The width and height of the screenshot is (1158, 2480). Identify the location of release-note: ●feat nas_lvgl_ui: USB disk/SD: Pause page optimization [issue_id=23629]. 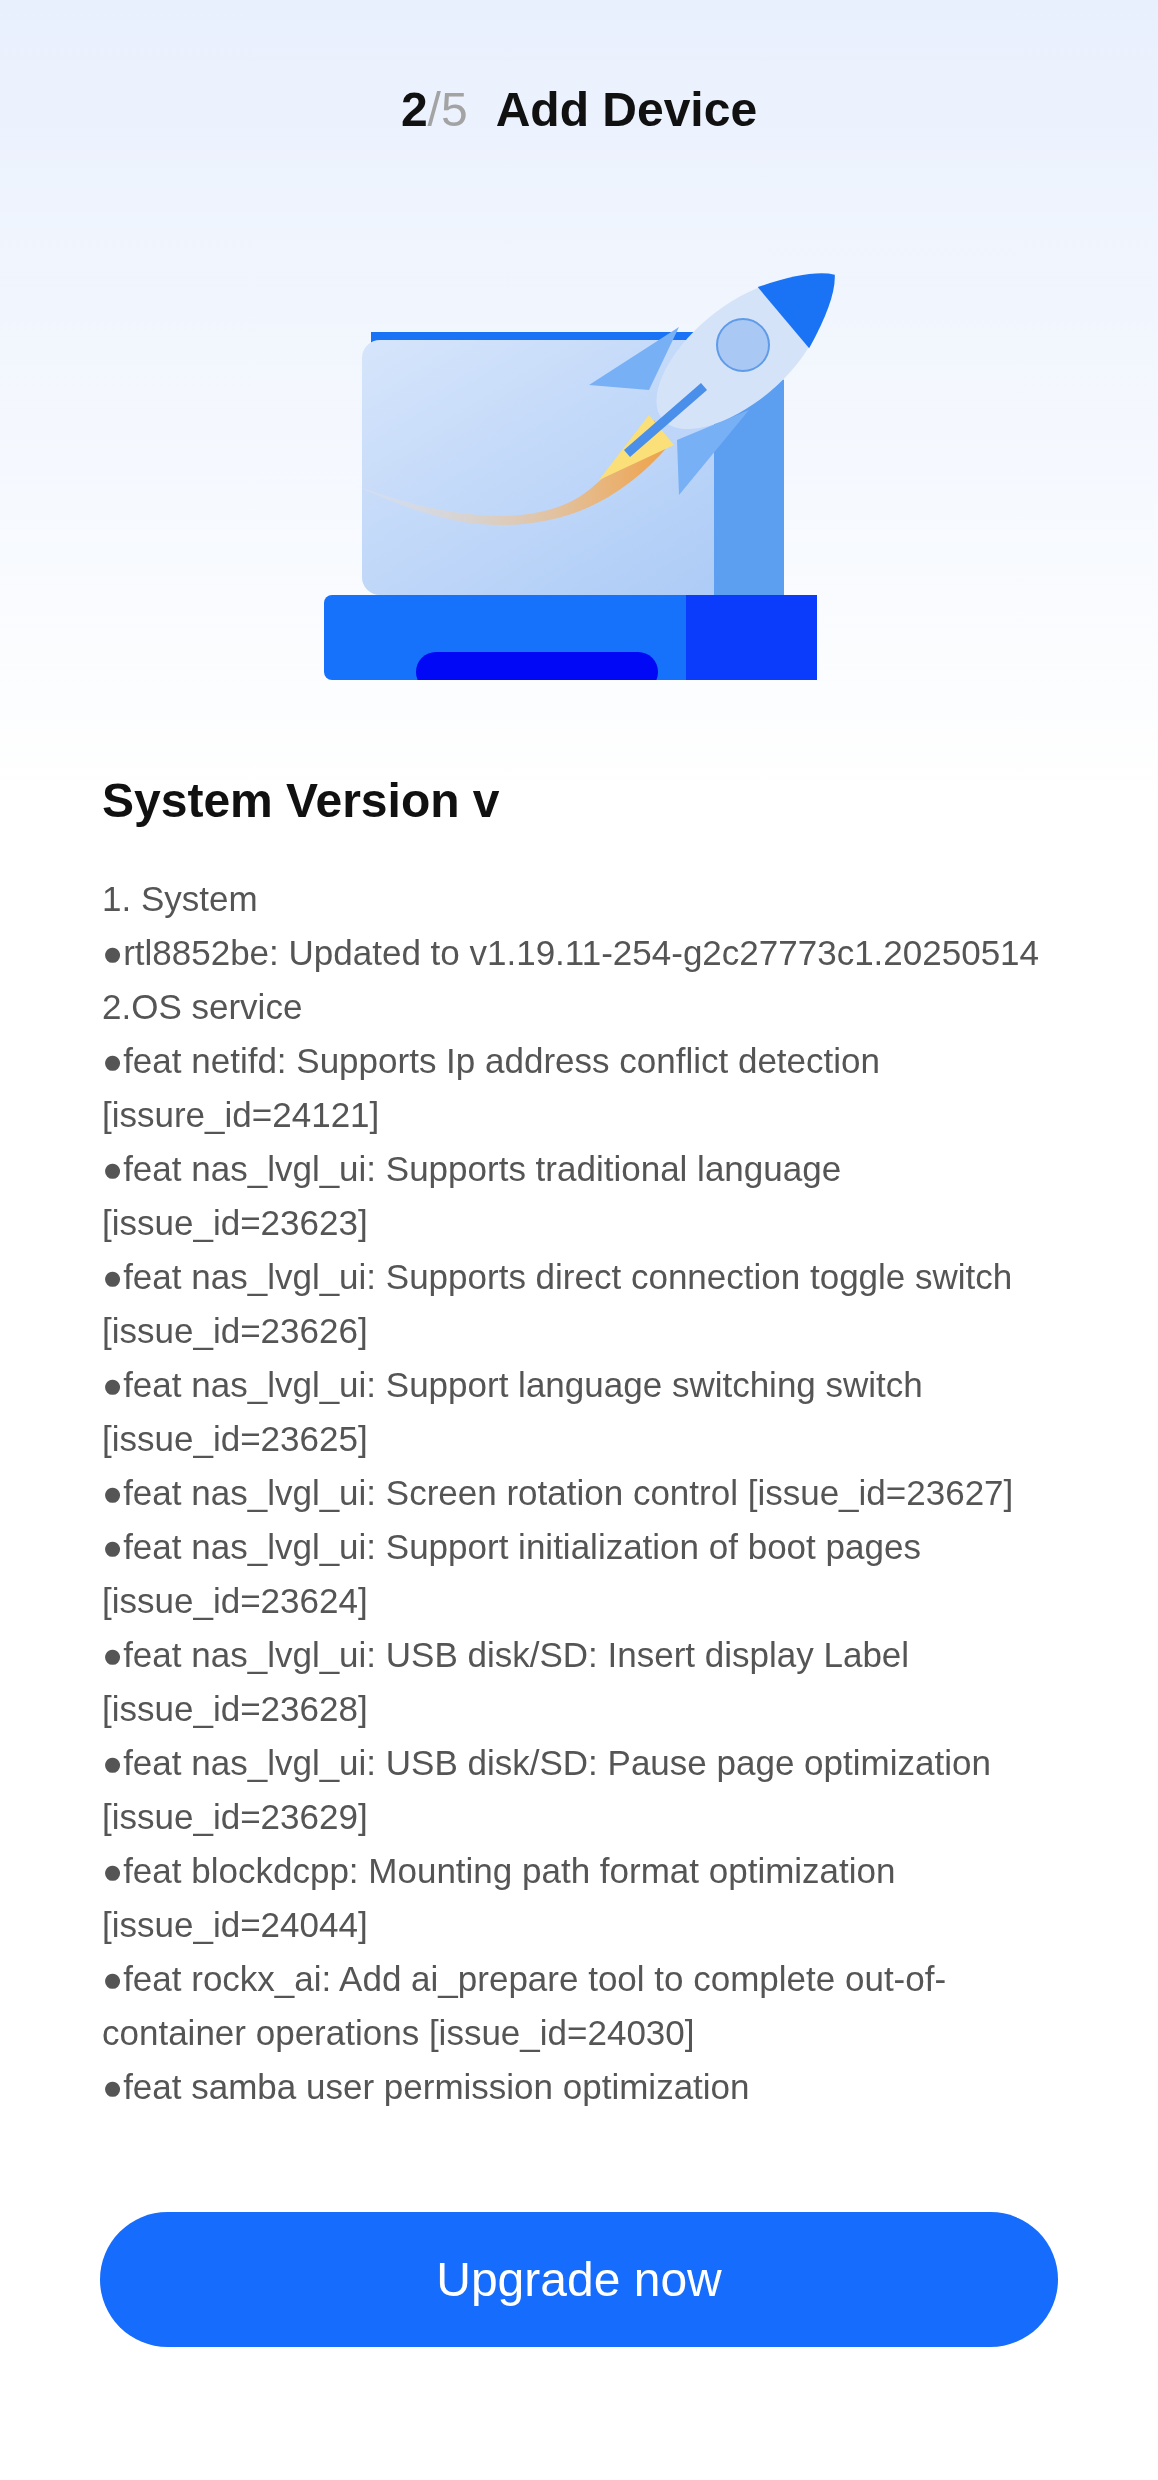
(547, 1790).